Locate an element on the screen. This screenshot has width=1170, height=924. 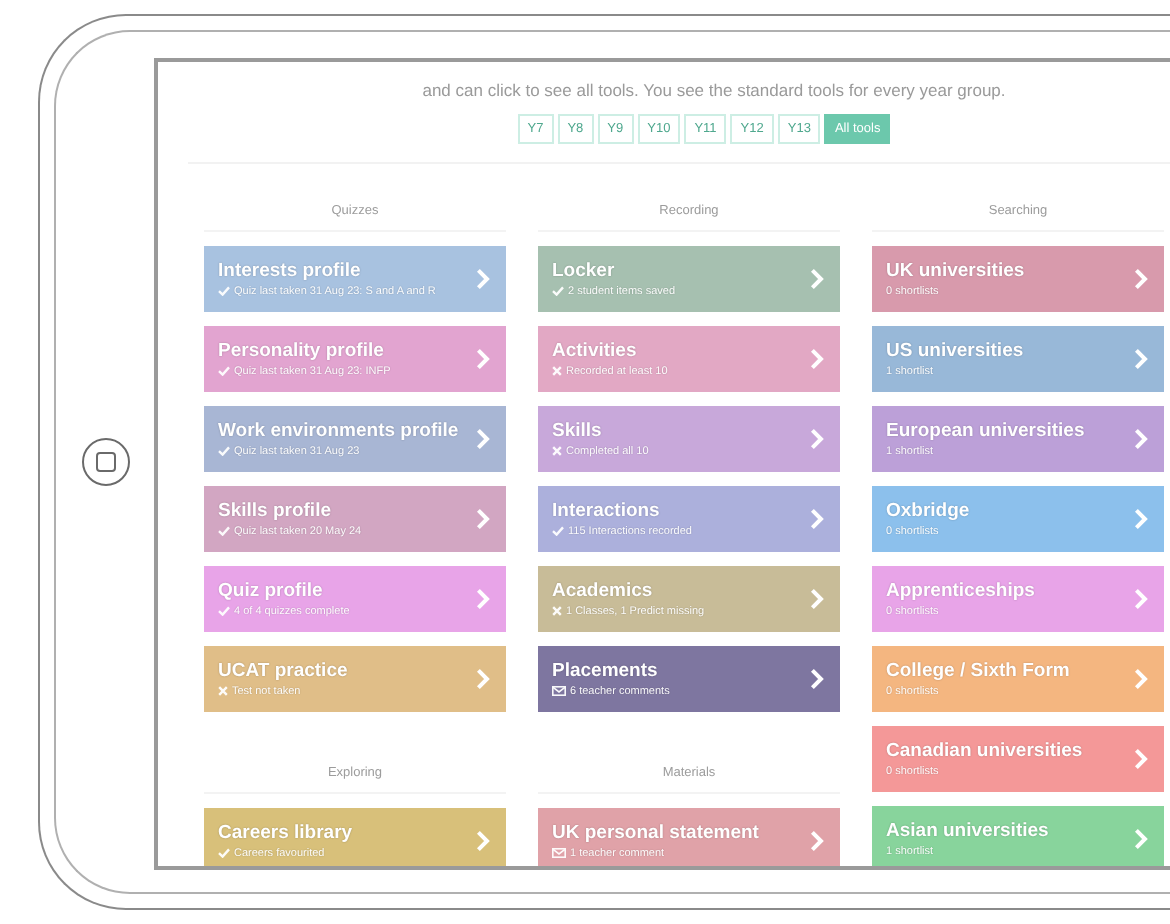
card-title: Personality profile is located at coordinates (302, 351).